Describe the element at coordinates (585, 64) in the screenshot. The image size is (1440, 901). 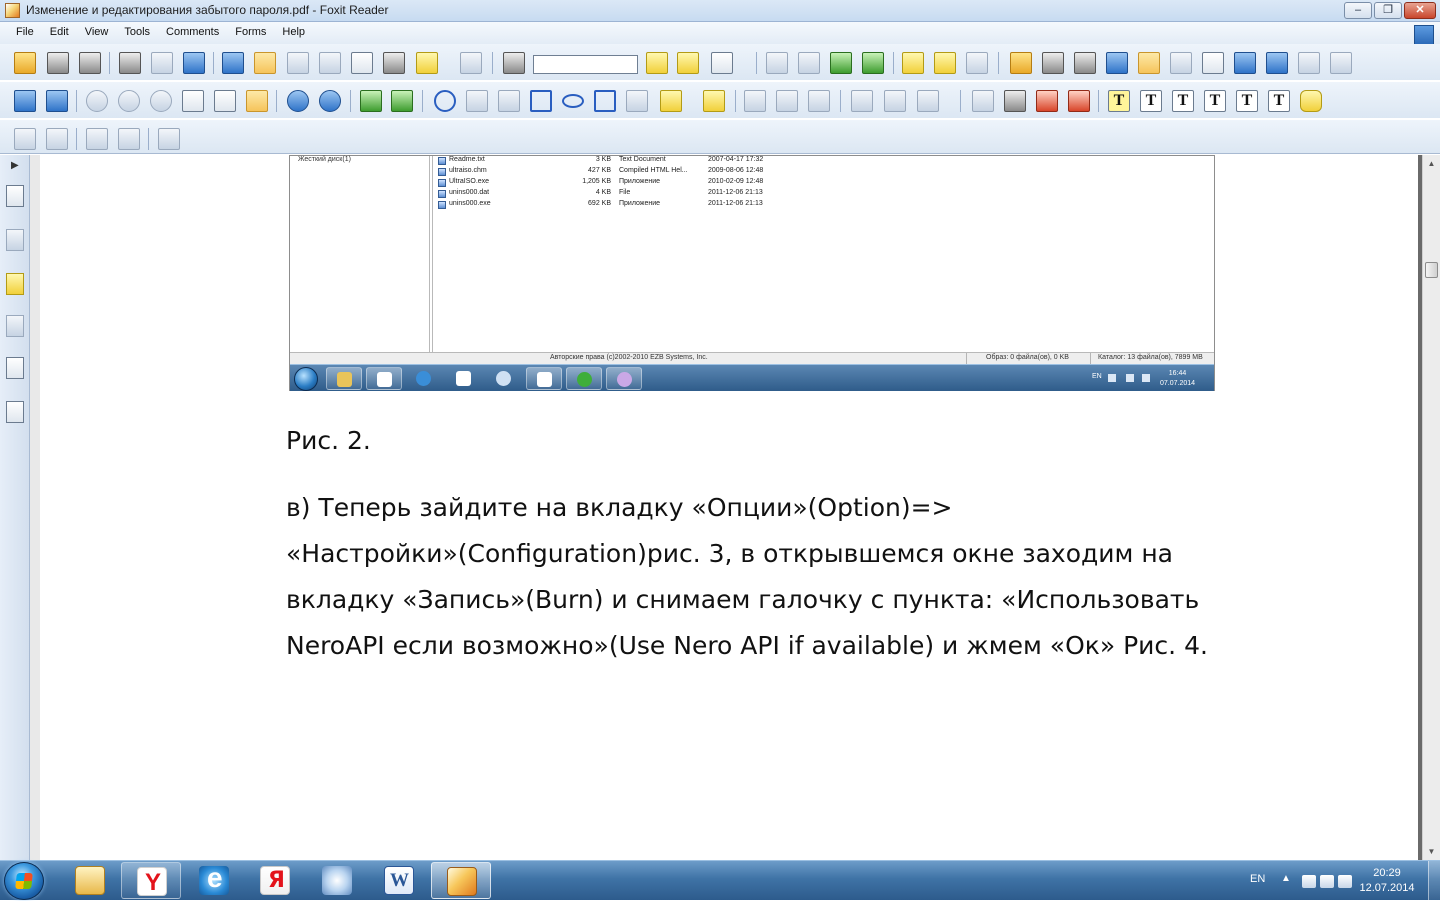
I see `find-input` at that location.